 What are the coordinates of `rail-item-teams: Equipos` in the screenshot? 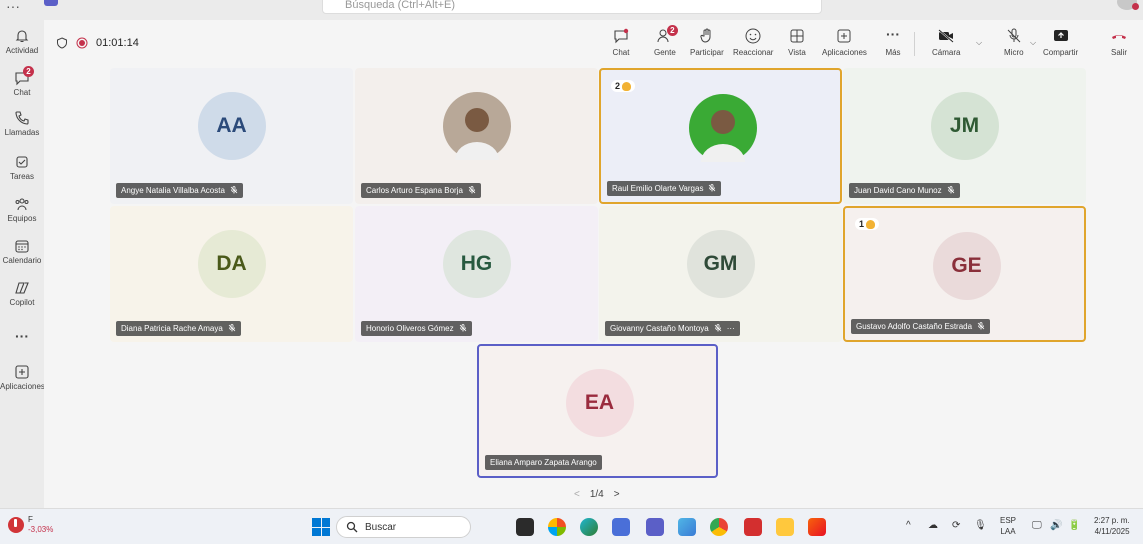 It's located at (22, 209).